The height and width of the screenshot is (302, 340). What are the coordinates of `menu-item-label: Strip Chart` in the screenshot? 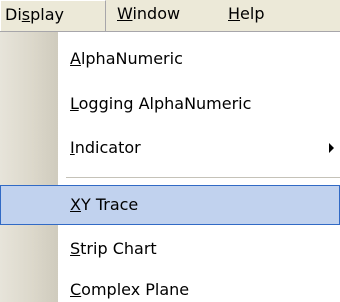 It's located at (113, 249).